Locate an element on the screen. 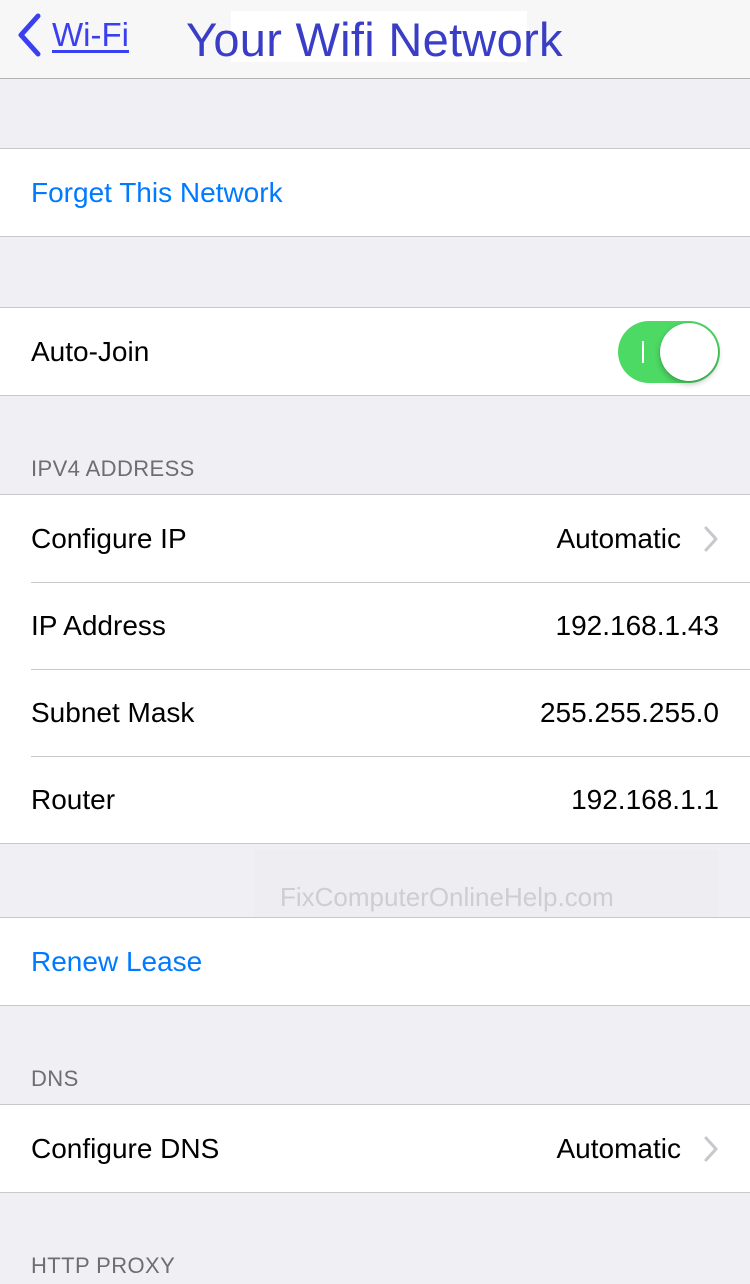 This screenshot has width=750, height=1284. dns-group: Configure DNS Automatic is located at coordinates (375, 1148).